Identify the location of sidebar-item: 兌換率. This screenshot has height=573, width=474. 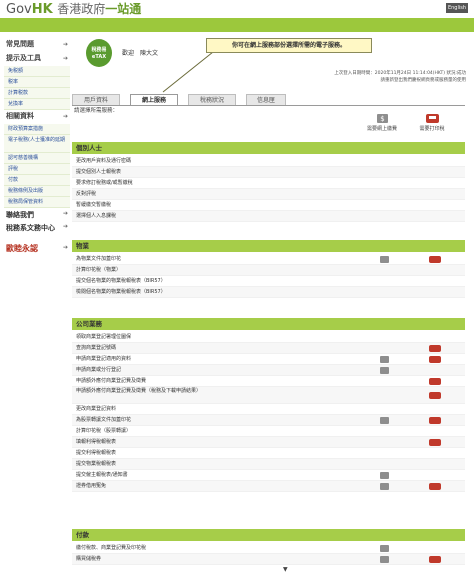
(37, 104).